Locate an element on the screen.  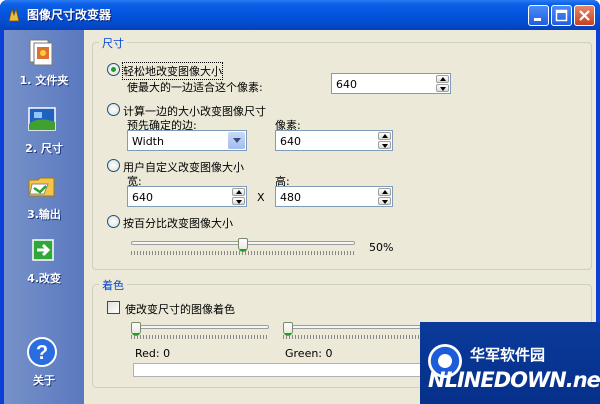
green-value-label: Green: 0 is located at coordinates (309, 353).